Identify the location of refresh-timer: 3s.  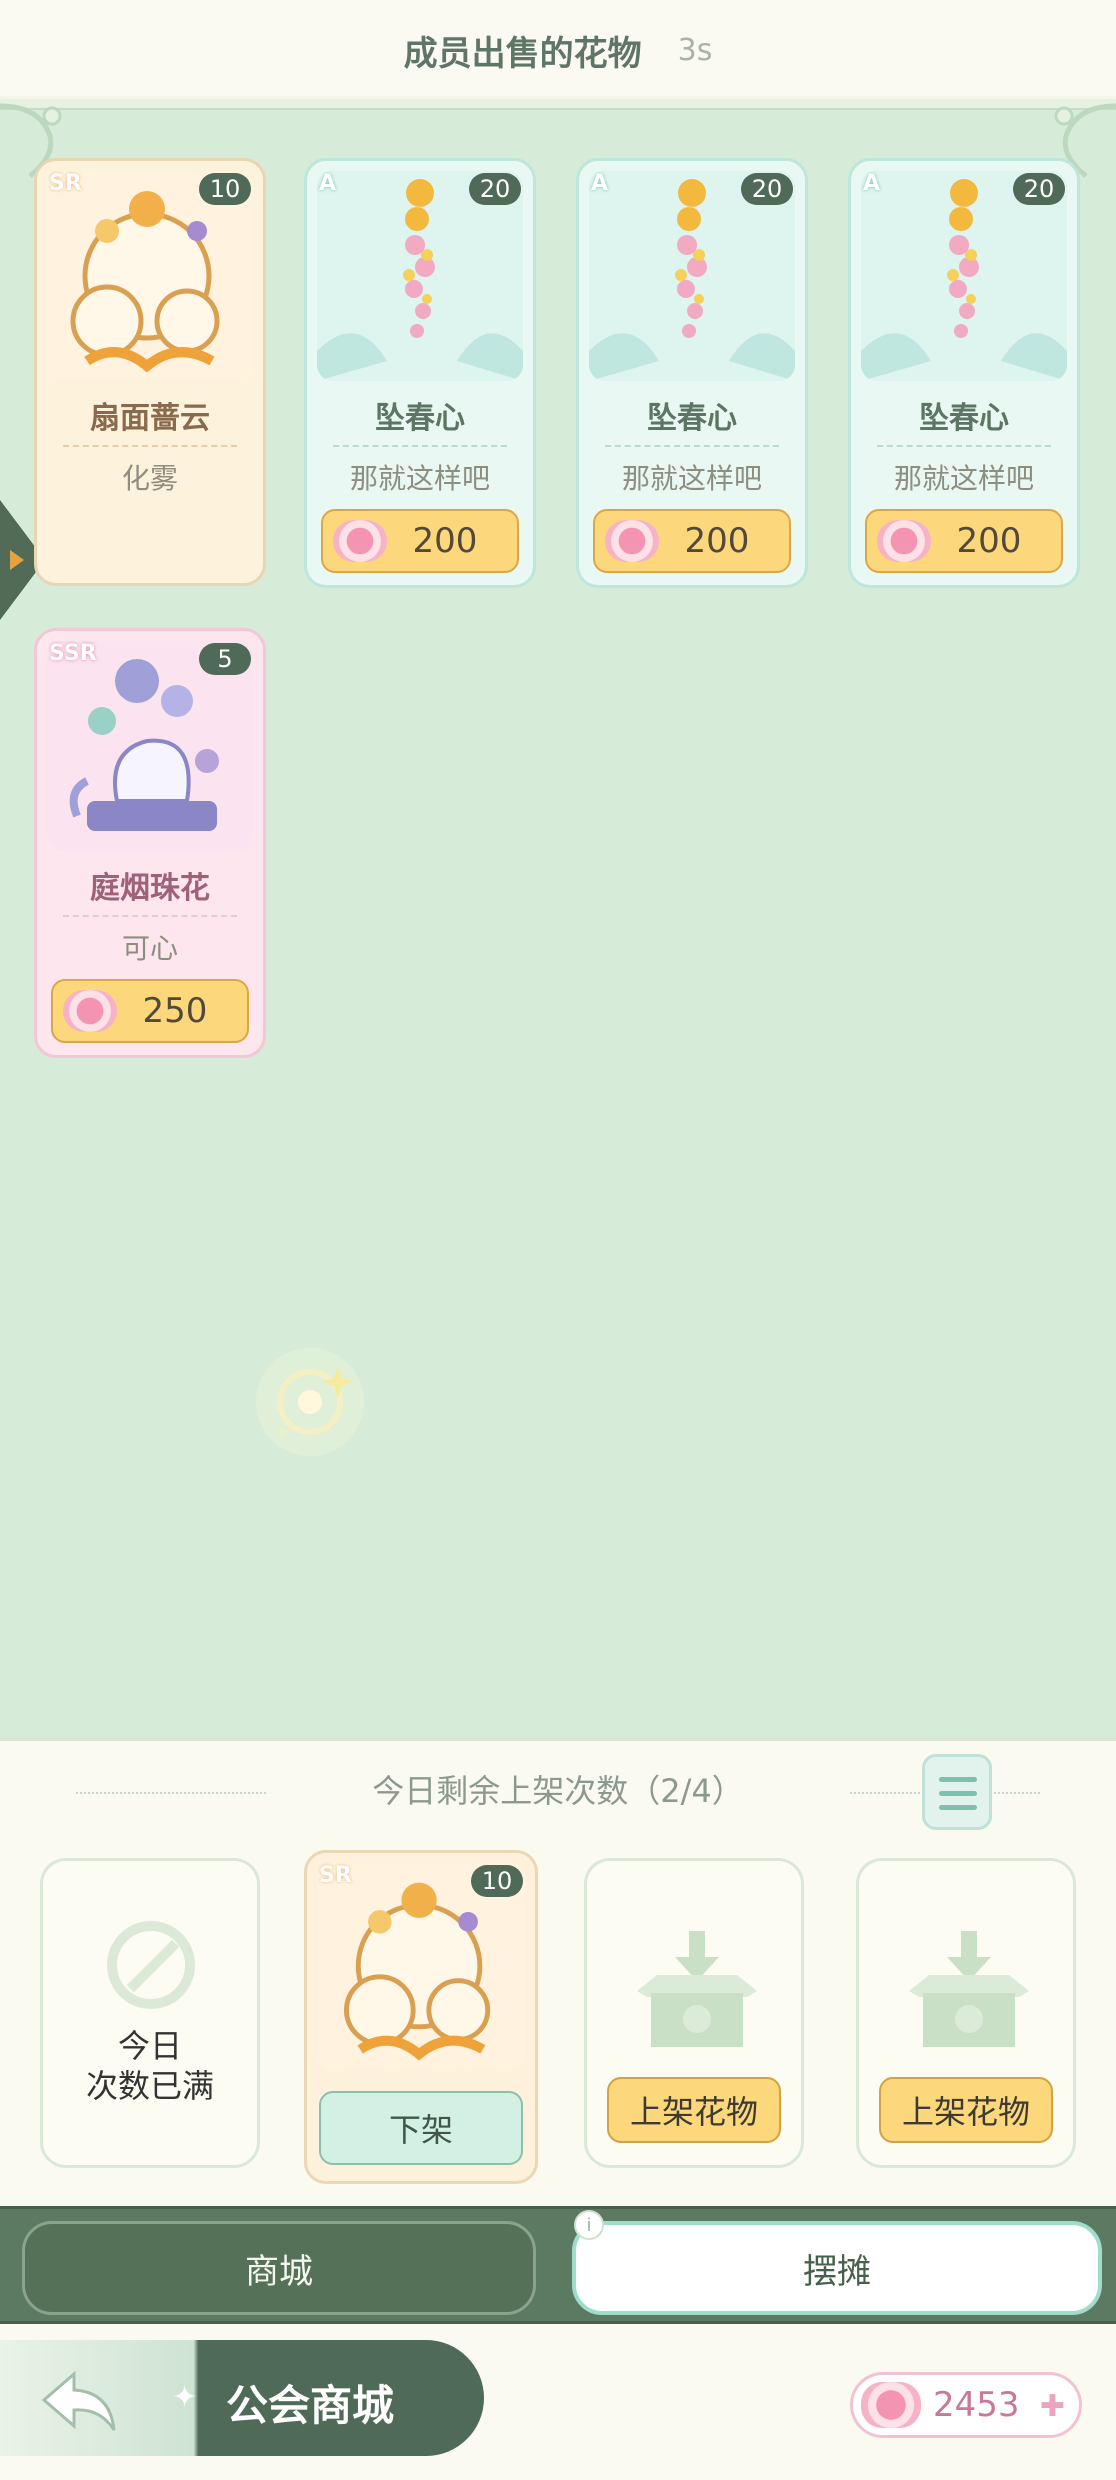
(695, 50).